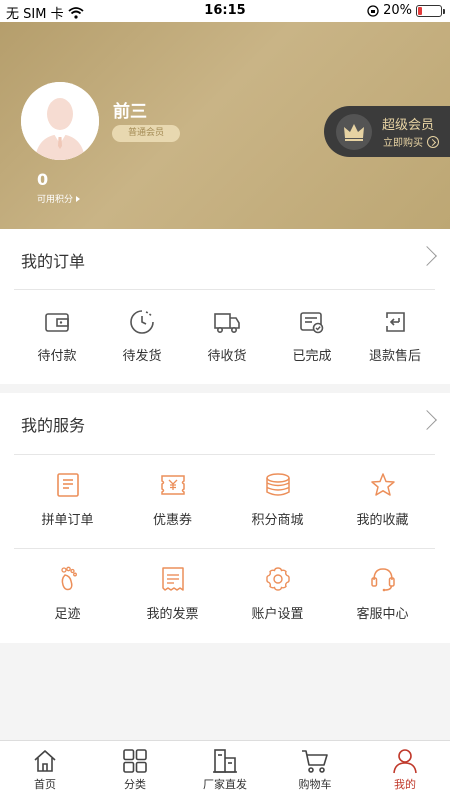  Describe the element at coordinates (67, 614) in the screenshot. I see `service-label: 足迹` at that location.